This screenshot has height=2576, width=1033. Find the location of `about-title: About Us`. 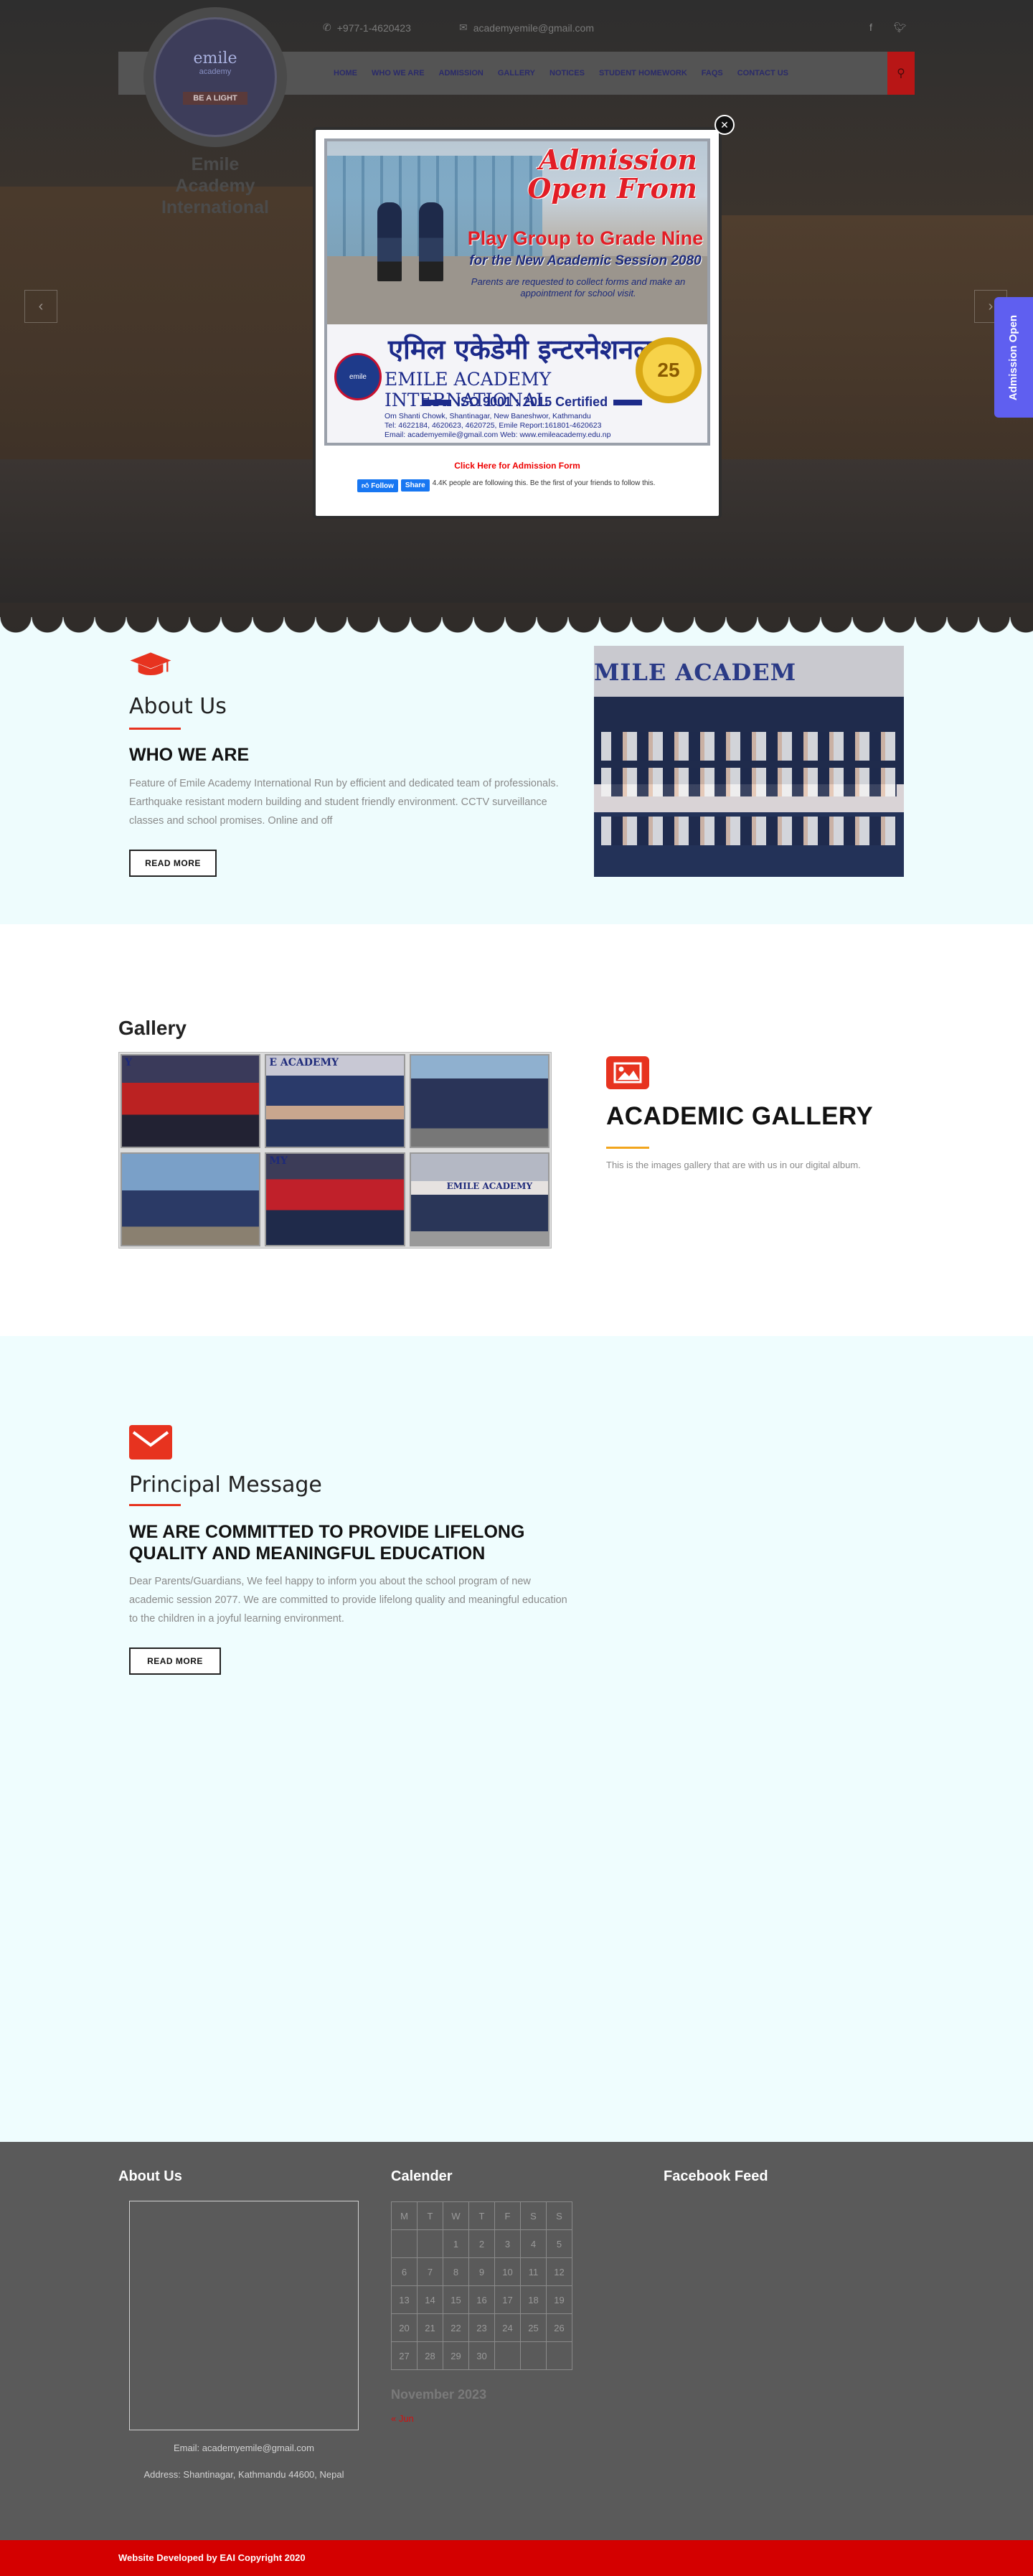

about-title: About Us is located at coordinates (178, 706).